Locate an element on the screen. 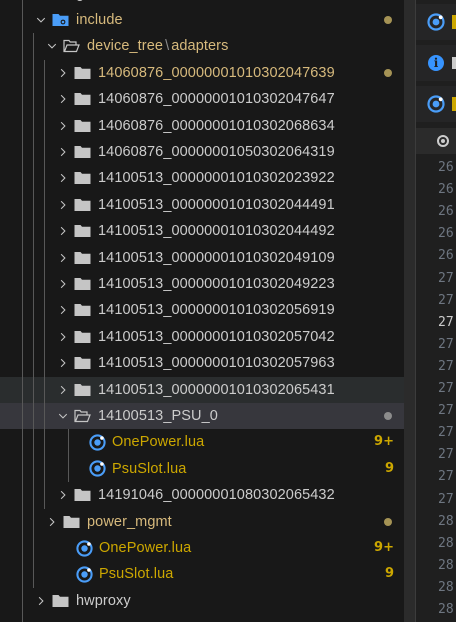 This screenshot has height=622, width=456. folder-open-icon is located at coordinates (72, 46).